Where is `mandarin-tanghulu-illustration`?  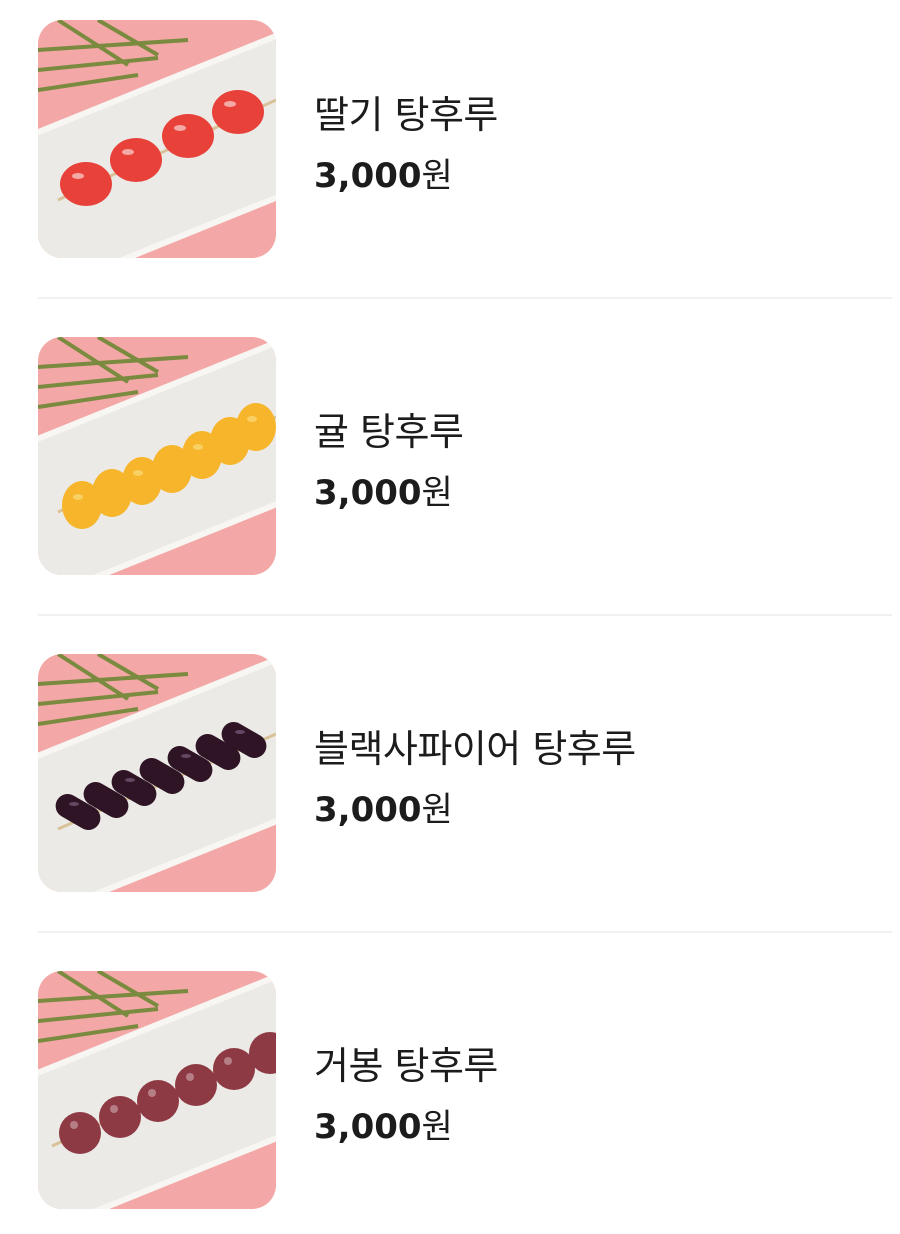
mandarin-tanghulu-illustration is located at coordinates (157, 456).